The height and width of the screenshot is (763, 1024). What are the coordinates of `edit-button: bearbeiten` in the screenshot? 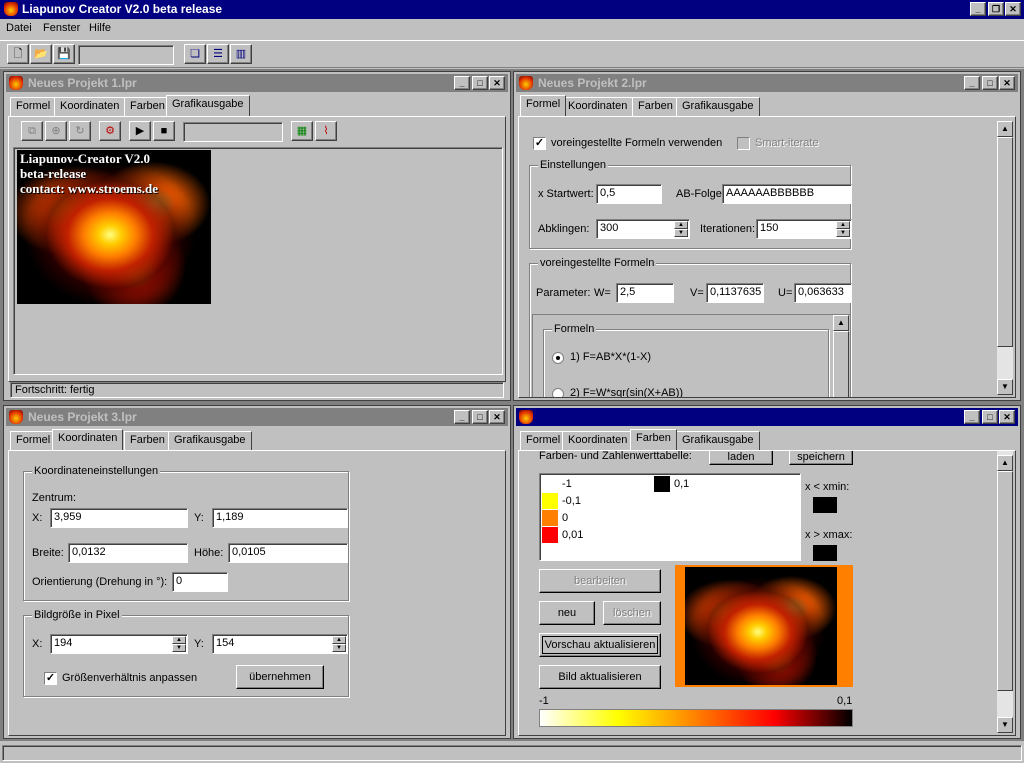 It's located at (600, 581).